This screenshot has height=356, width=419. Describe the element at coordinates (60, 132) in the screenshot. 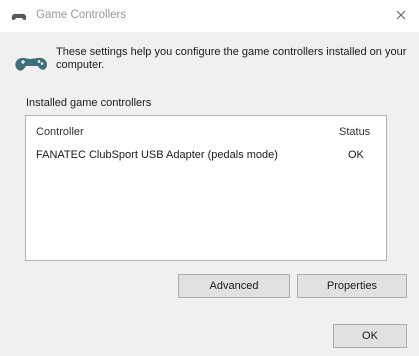

I see `column-header-controller: Controller` at that location.